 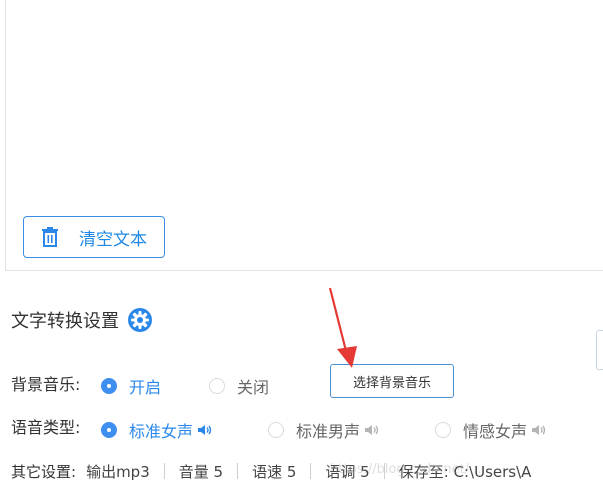 I want to click on clear-text-label: 清空文本, so click(x=113, y=239).